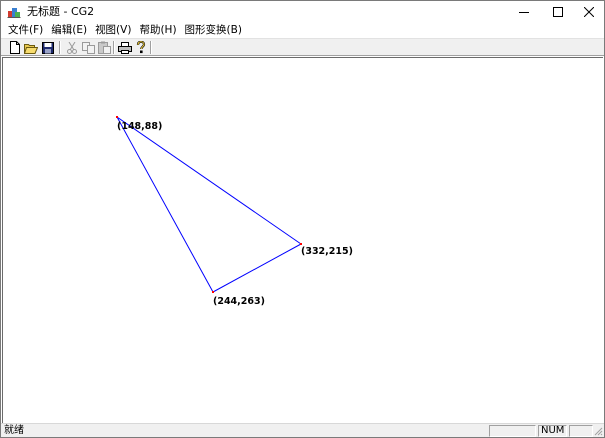 The width and height of the screenshot is (605, 438). Describe the element at coordinates (239, 301) in the screenshot. I see `vertex-label: (244,263)` at that location.